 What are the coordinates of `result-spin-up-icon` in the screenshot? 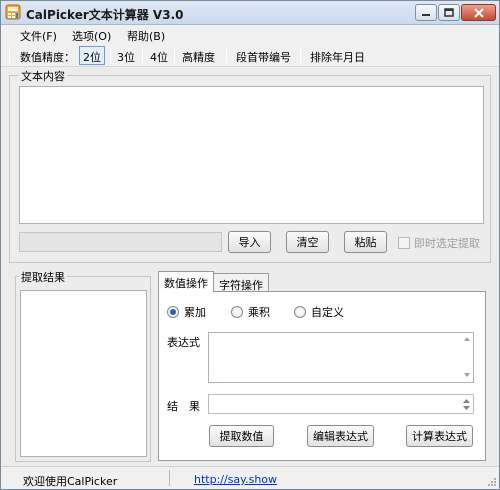 It's located at (466, 400).